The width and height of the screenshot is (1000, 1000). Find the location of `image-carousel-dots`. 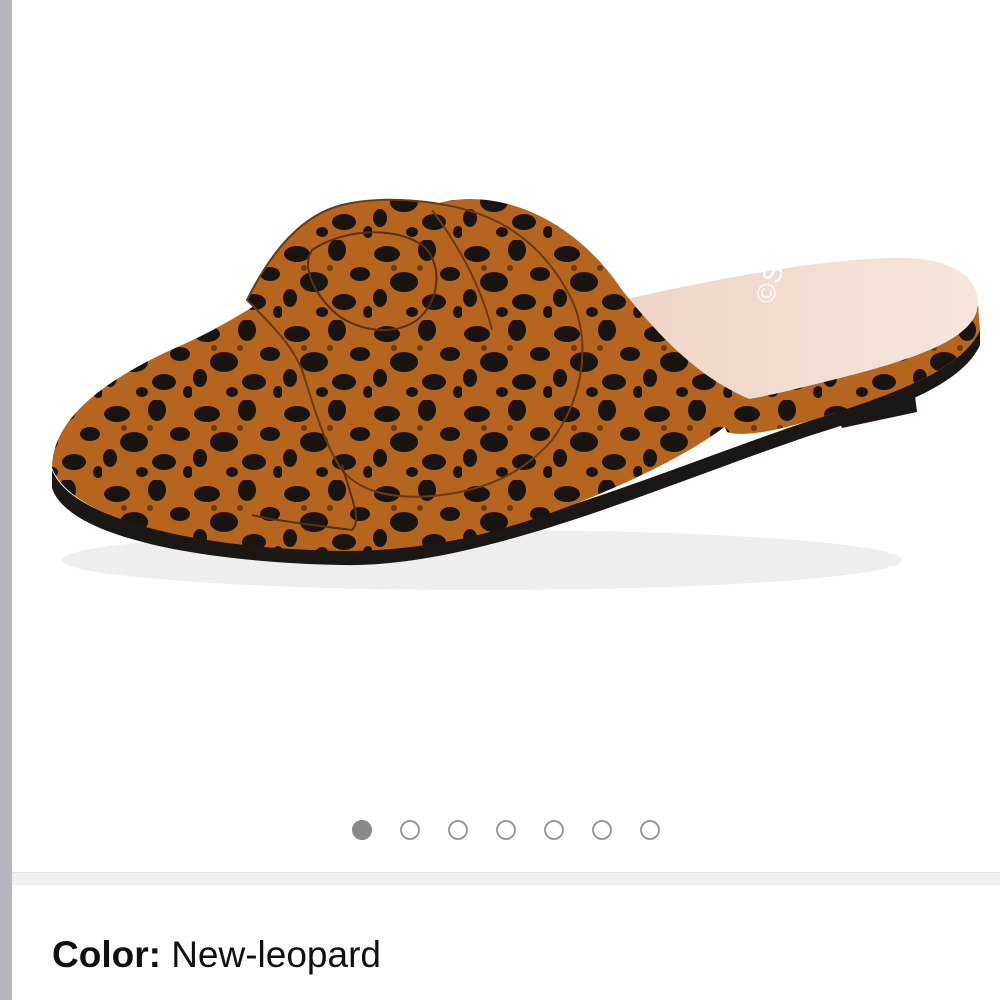

image-carousel-dots is located at coordinates (500, 835).